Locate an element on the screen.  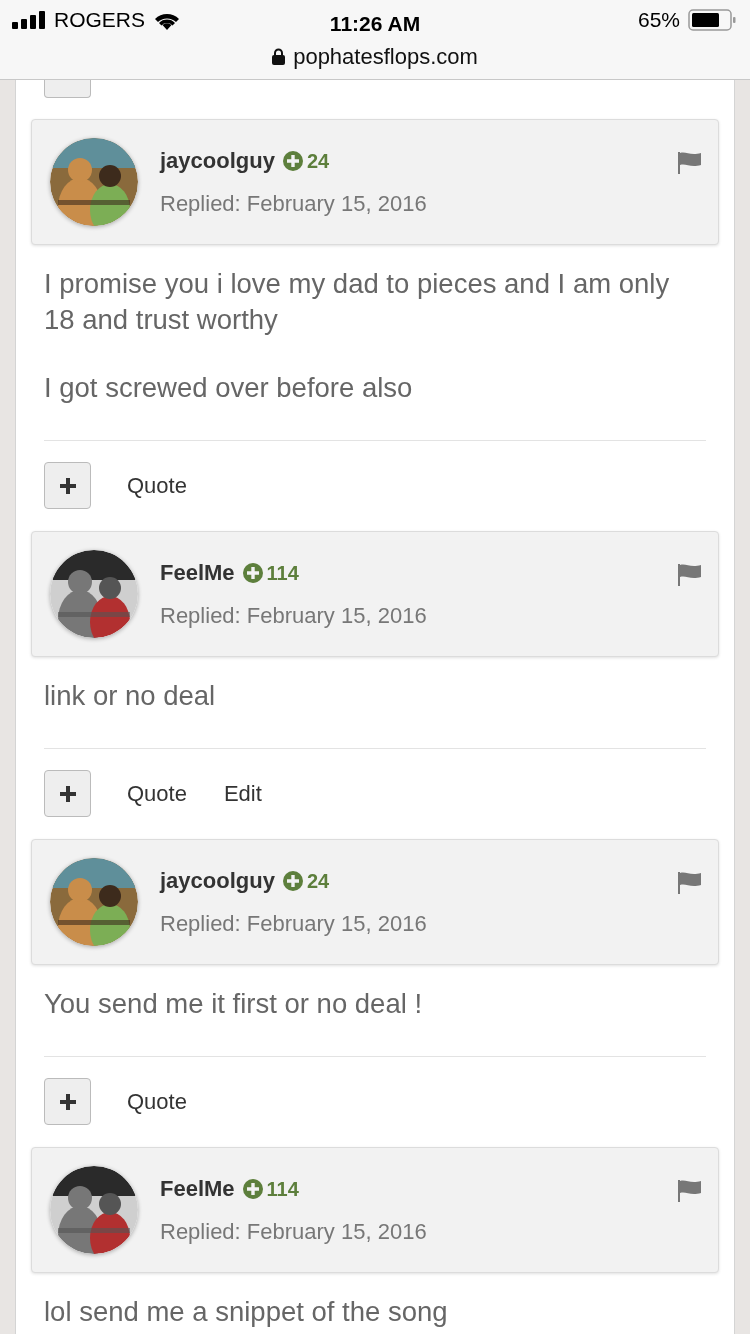
action-link: Edit is located at coordinates (242, 793).